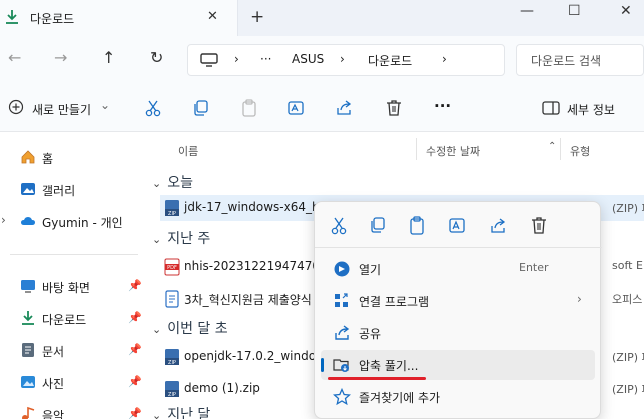 Image resolution: width=644 pixels, height=419 pixels. What do you see at coordinates (417, 226) in the screenshot?
I see `paste-icon` at bounding box center [417, 226].